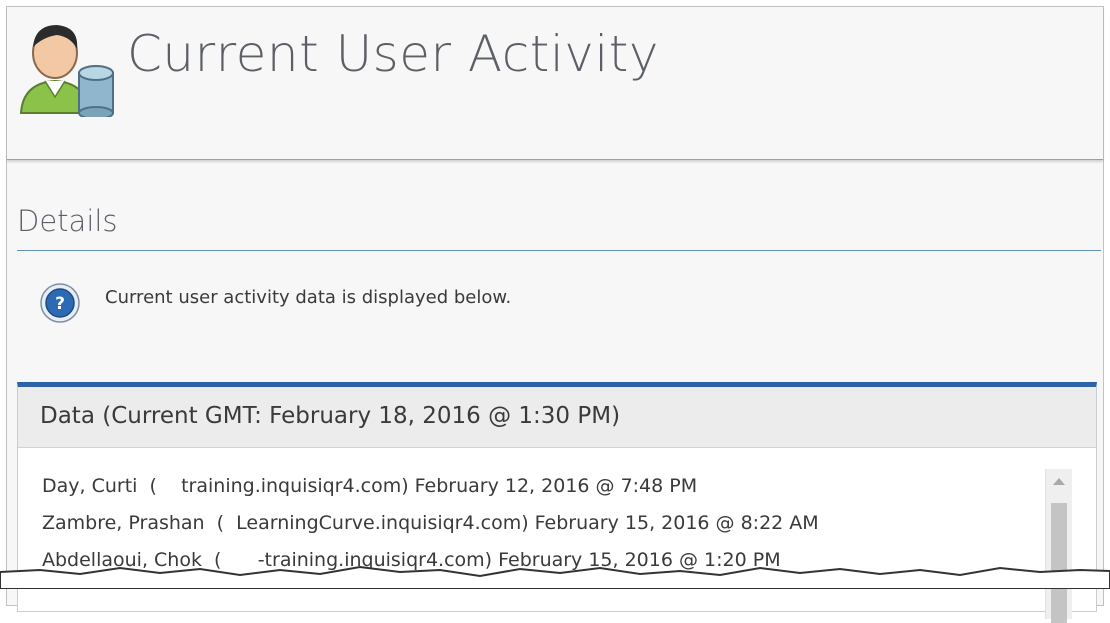 The height and width of the screenshot is (623, 1110). I want to click on scroll-up-icon, so click(1059, 482).